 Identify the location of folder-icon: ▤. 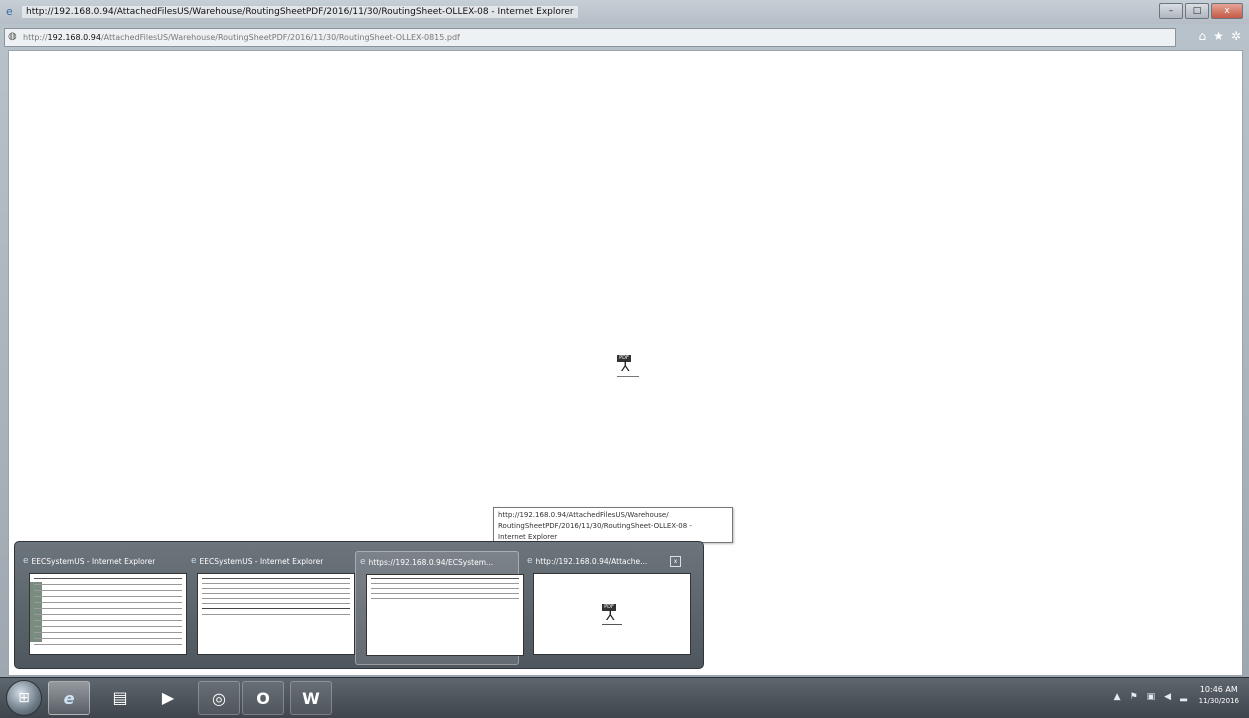
(120, 697).